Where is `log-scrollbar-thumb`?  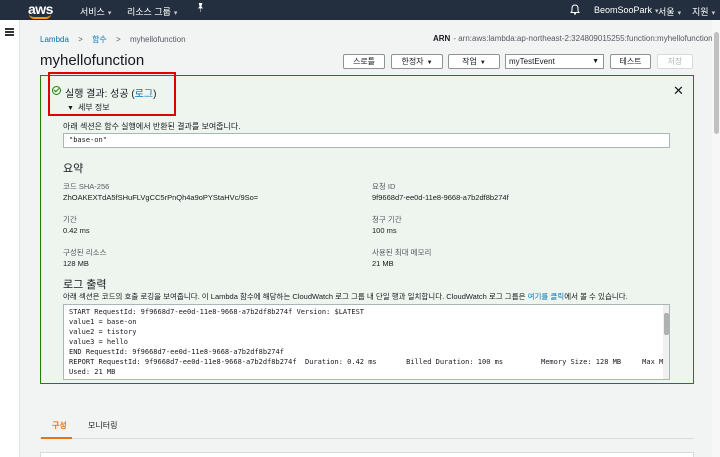
log-scrollbar-thumb is located at coordinates (666, 324).